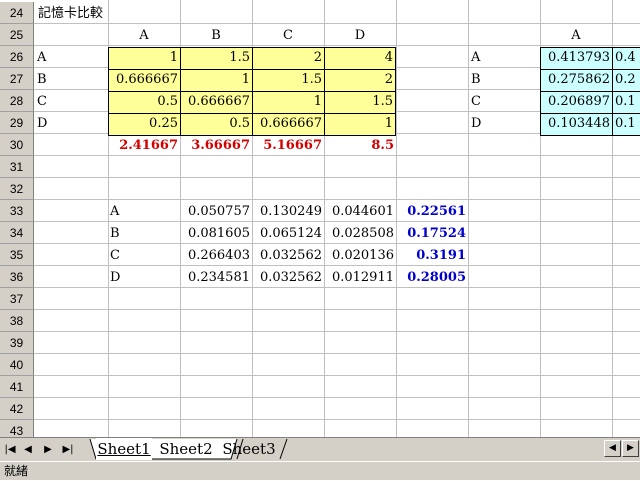 The height and width of the screenshot is (481, 640). Describe the element at coordinates (106, 14) in the screenshot. I see `title-cell: 記憶卡比較` at that location.